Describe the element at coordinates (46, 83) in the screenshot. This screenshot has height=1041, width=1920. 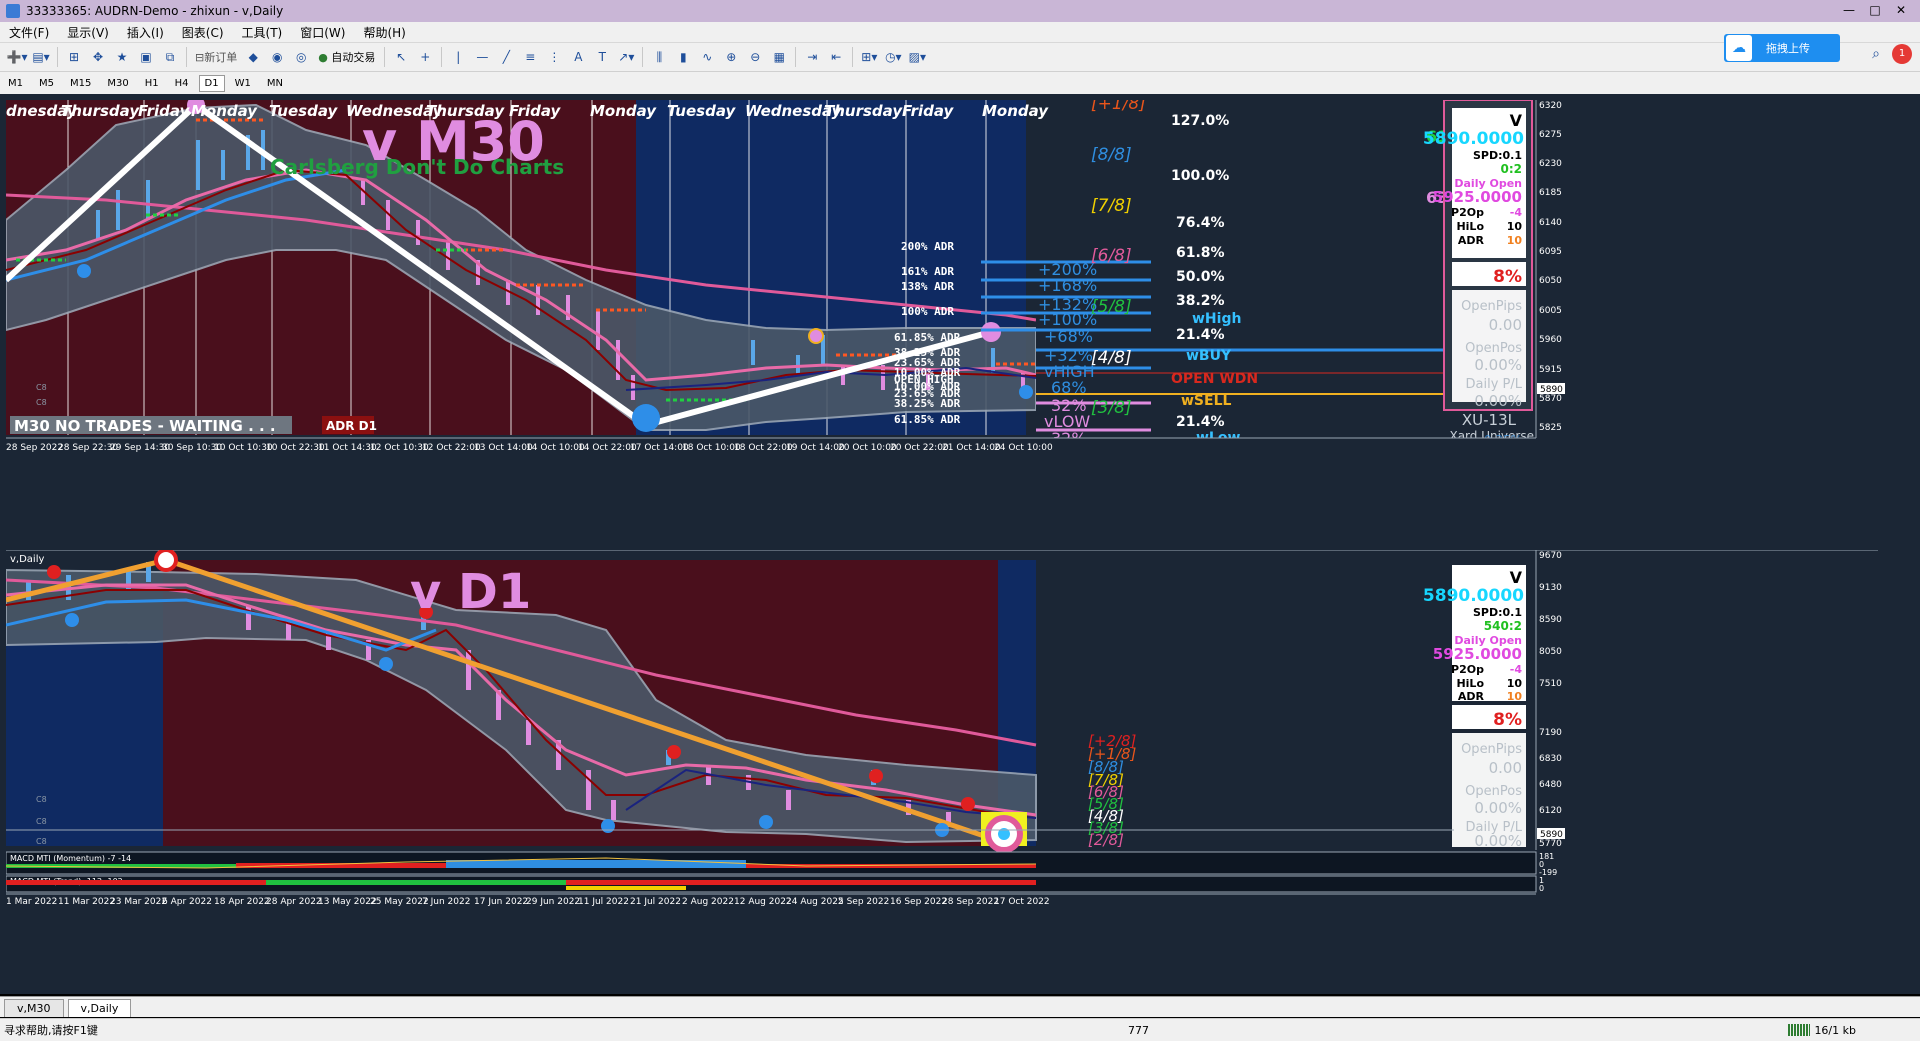
I see `tf-m5: M5` at that location.